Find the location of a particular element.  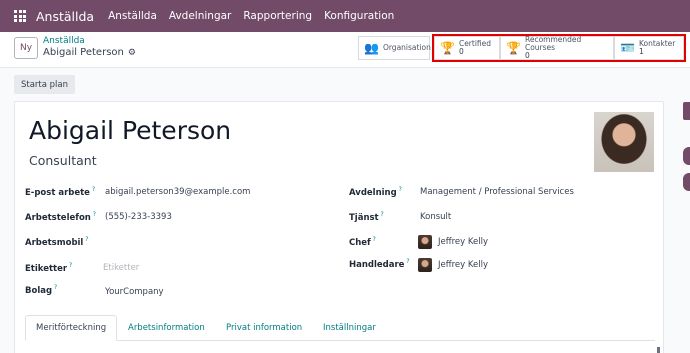

contacts-label: Kontakter is located at coordinates (657, 43).